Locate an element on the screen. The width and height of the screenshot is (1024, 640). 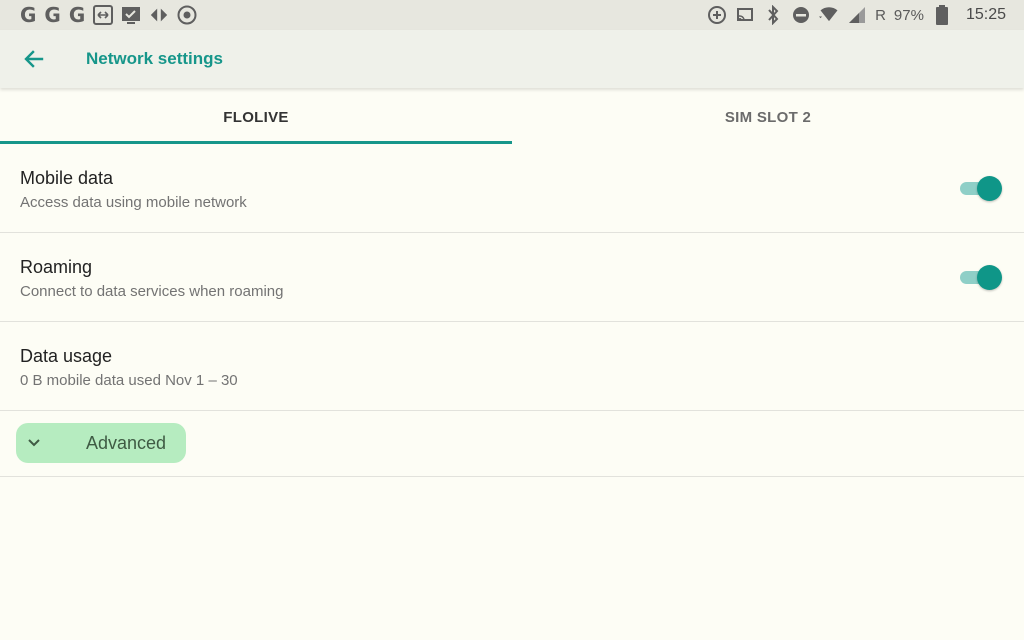
system-icons: R 97% 15:25 is located at coordinates (856, 15).